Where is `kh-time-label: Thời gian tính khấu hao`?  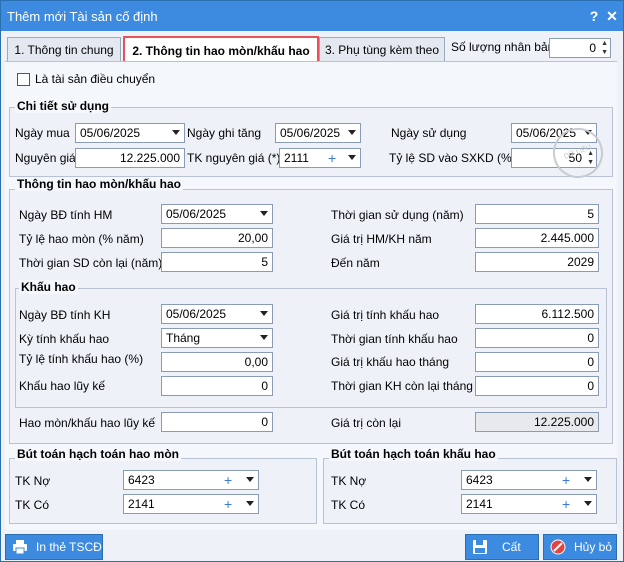 kh-time-label: Thời gian tính khấu hao is located at coordinates (394, 339).